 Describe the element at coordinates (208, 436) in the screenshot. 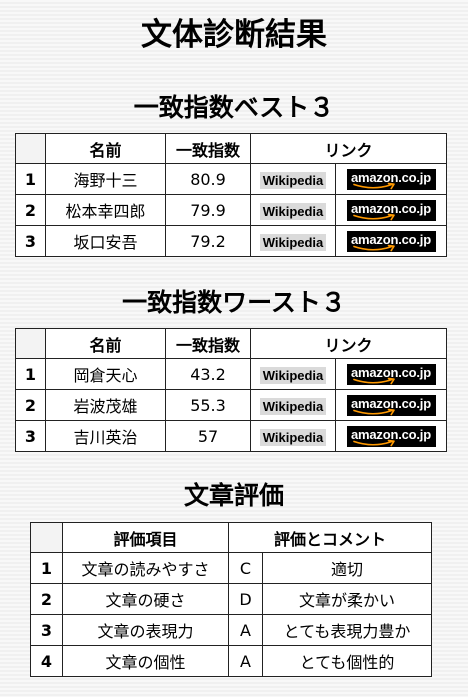

I see `match-score: 57` at that location.